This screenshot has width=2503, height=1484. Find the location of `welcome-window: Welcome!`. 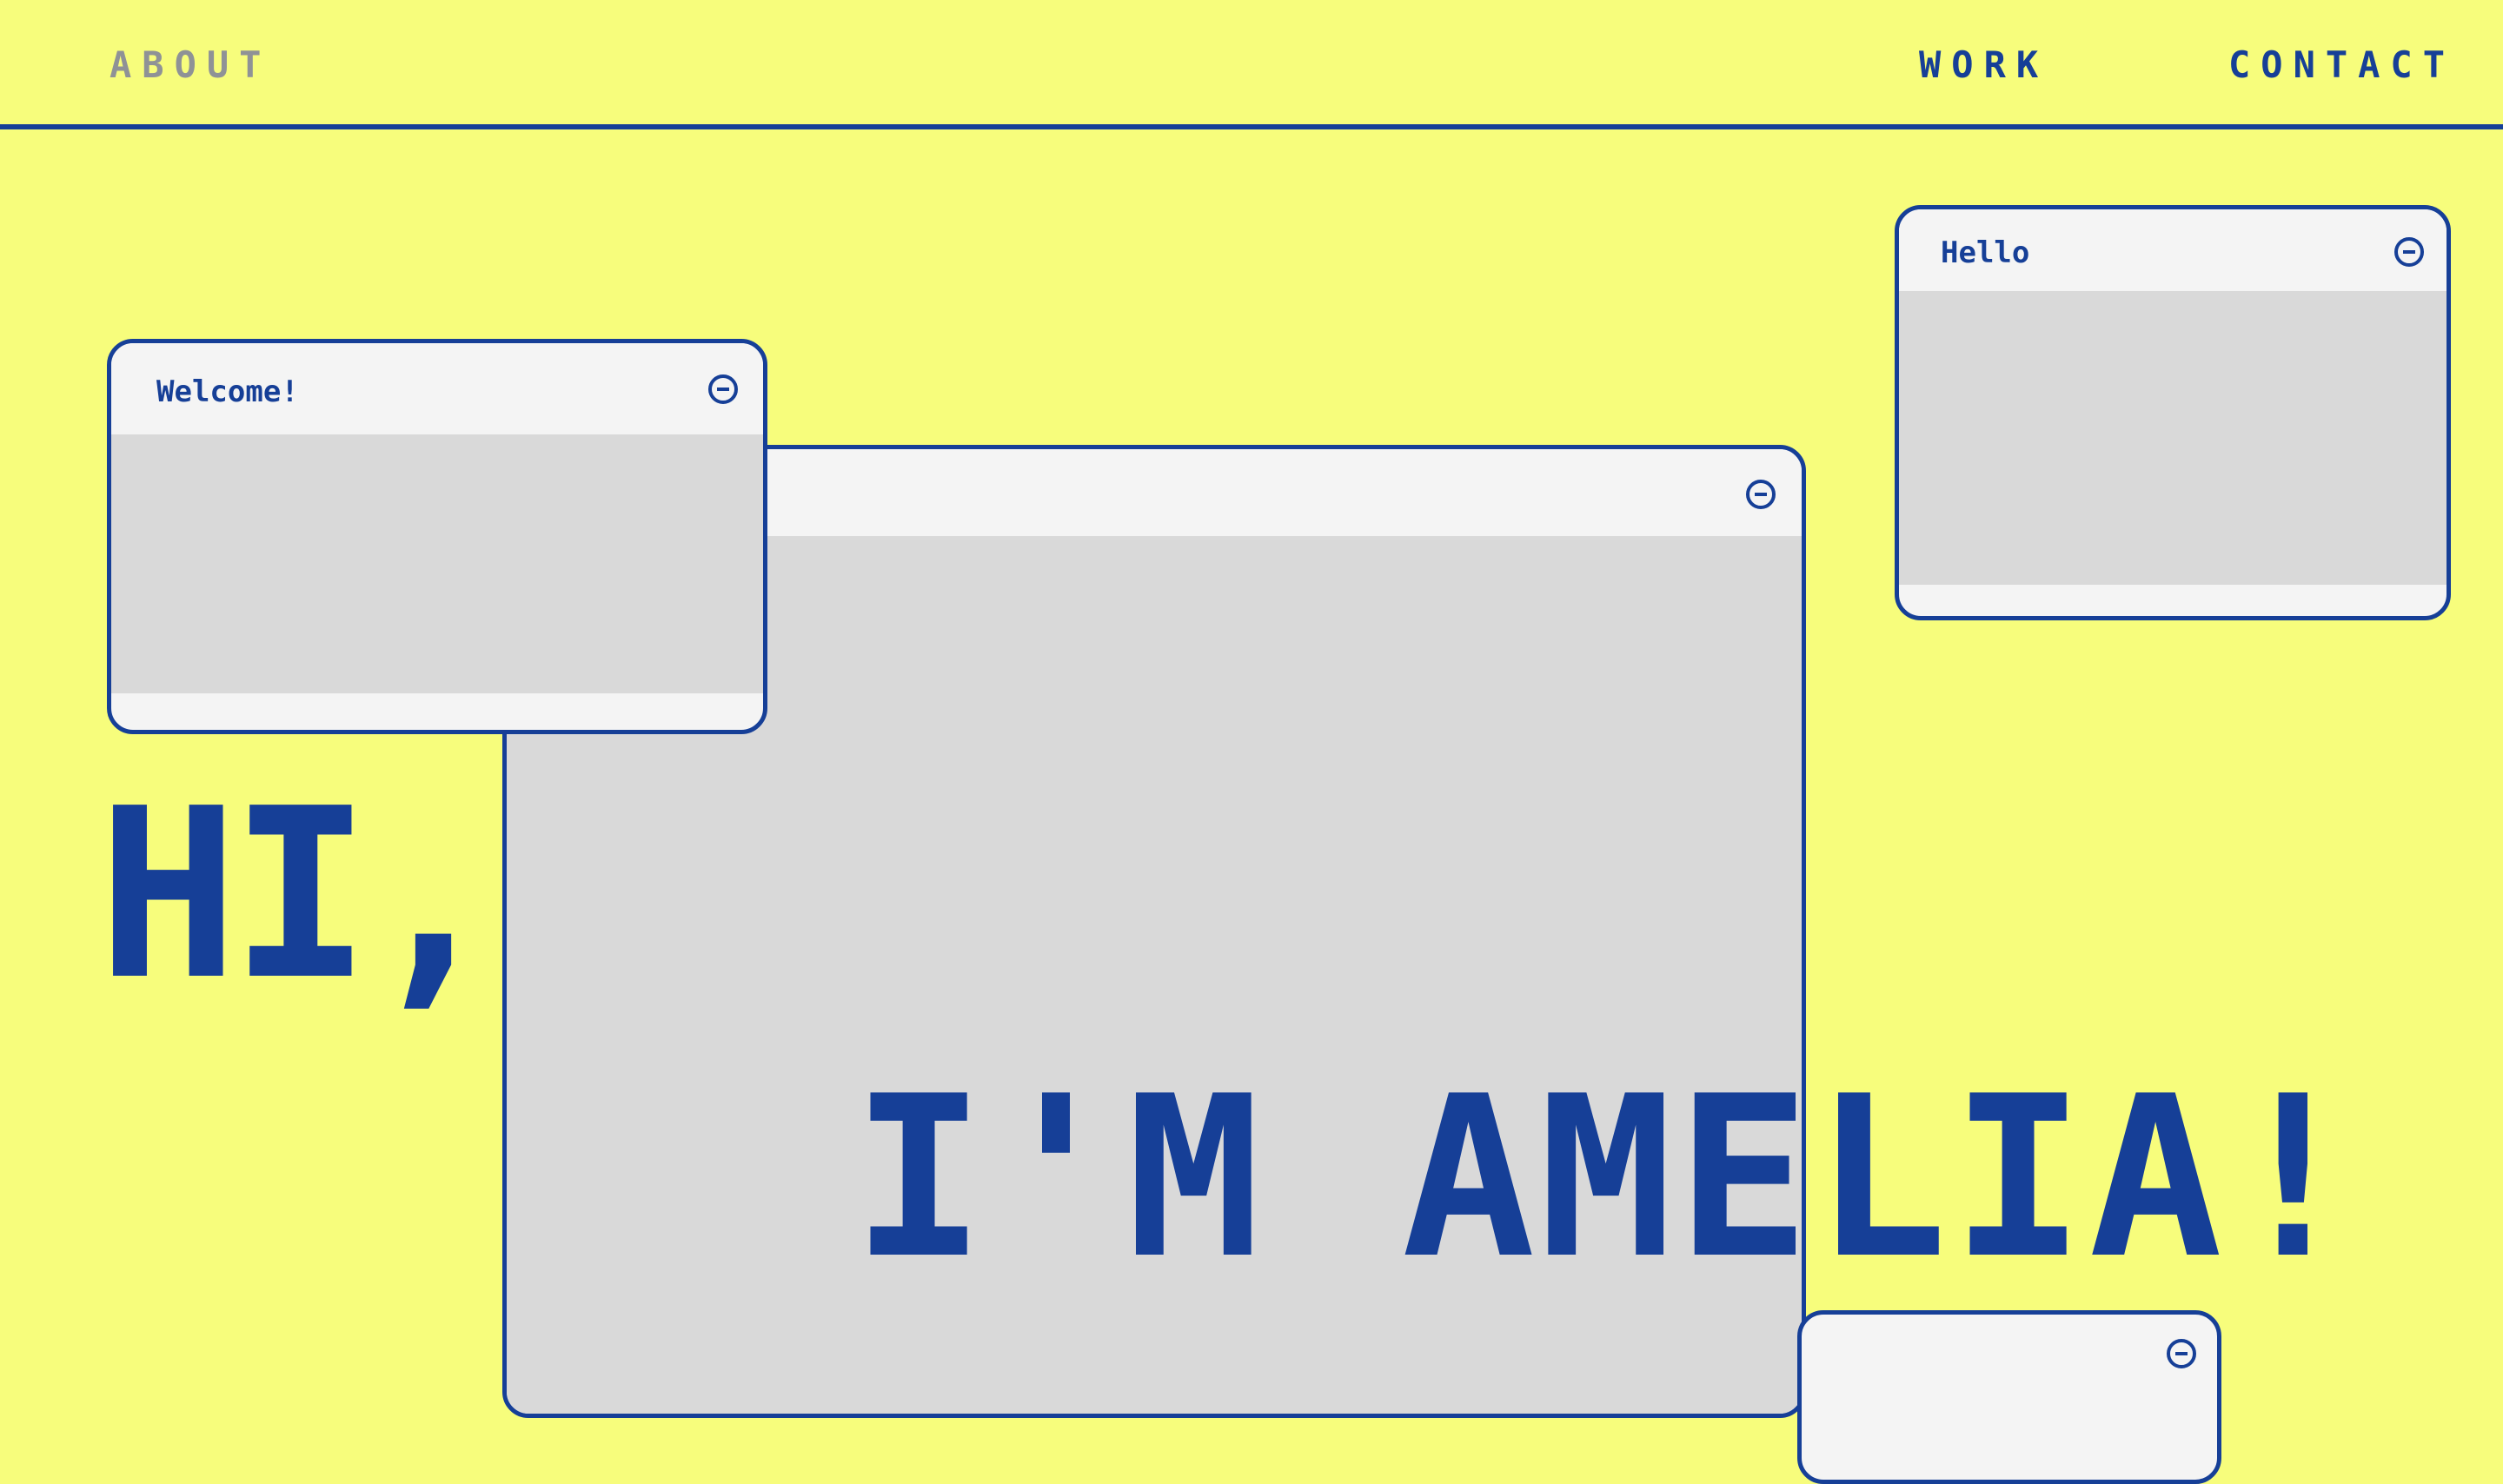

welcome-window: Welcome! is located at coordinates (437, 536).